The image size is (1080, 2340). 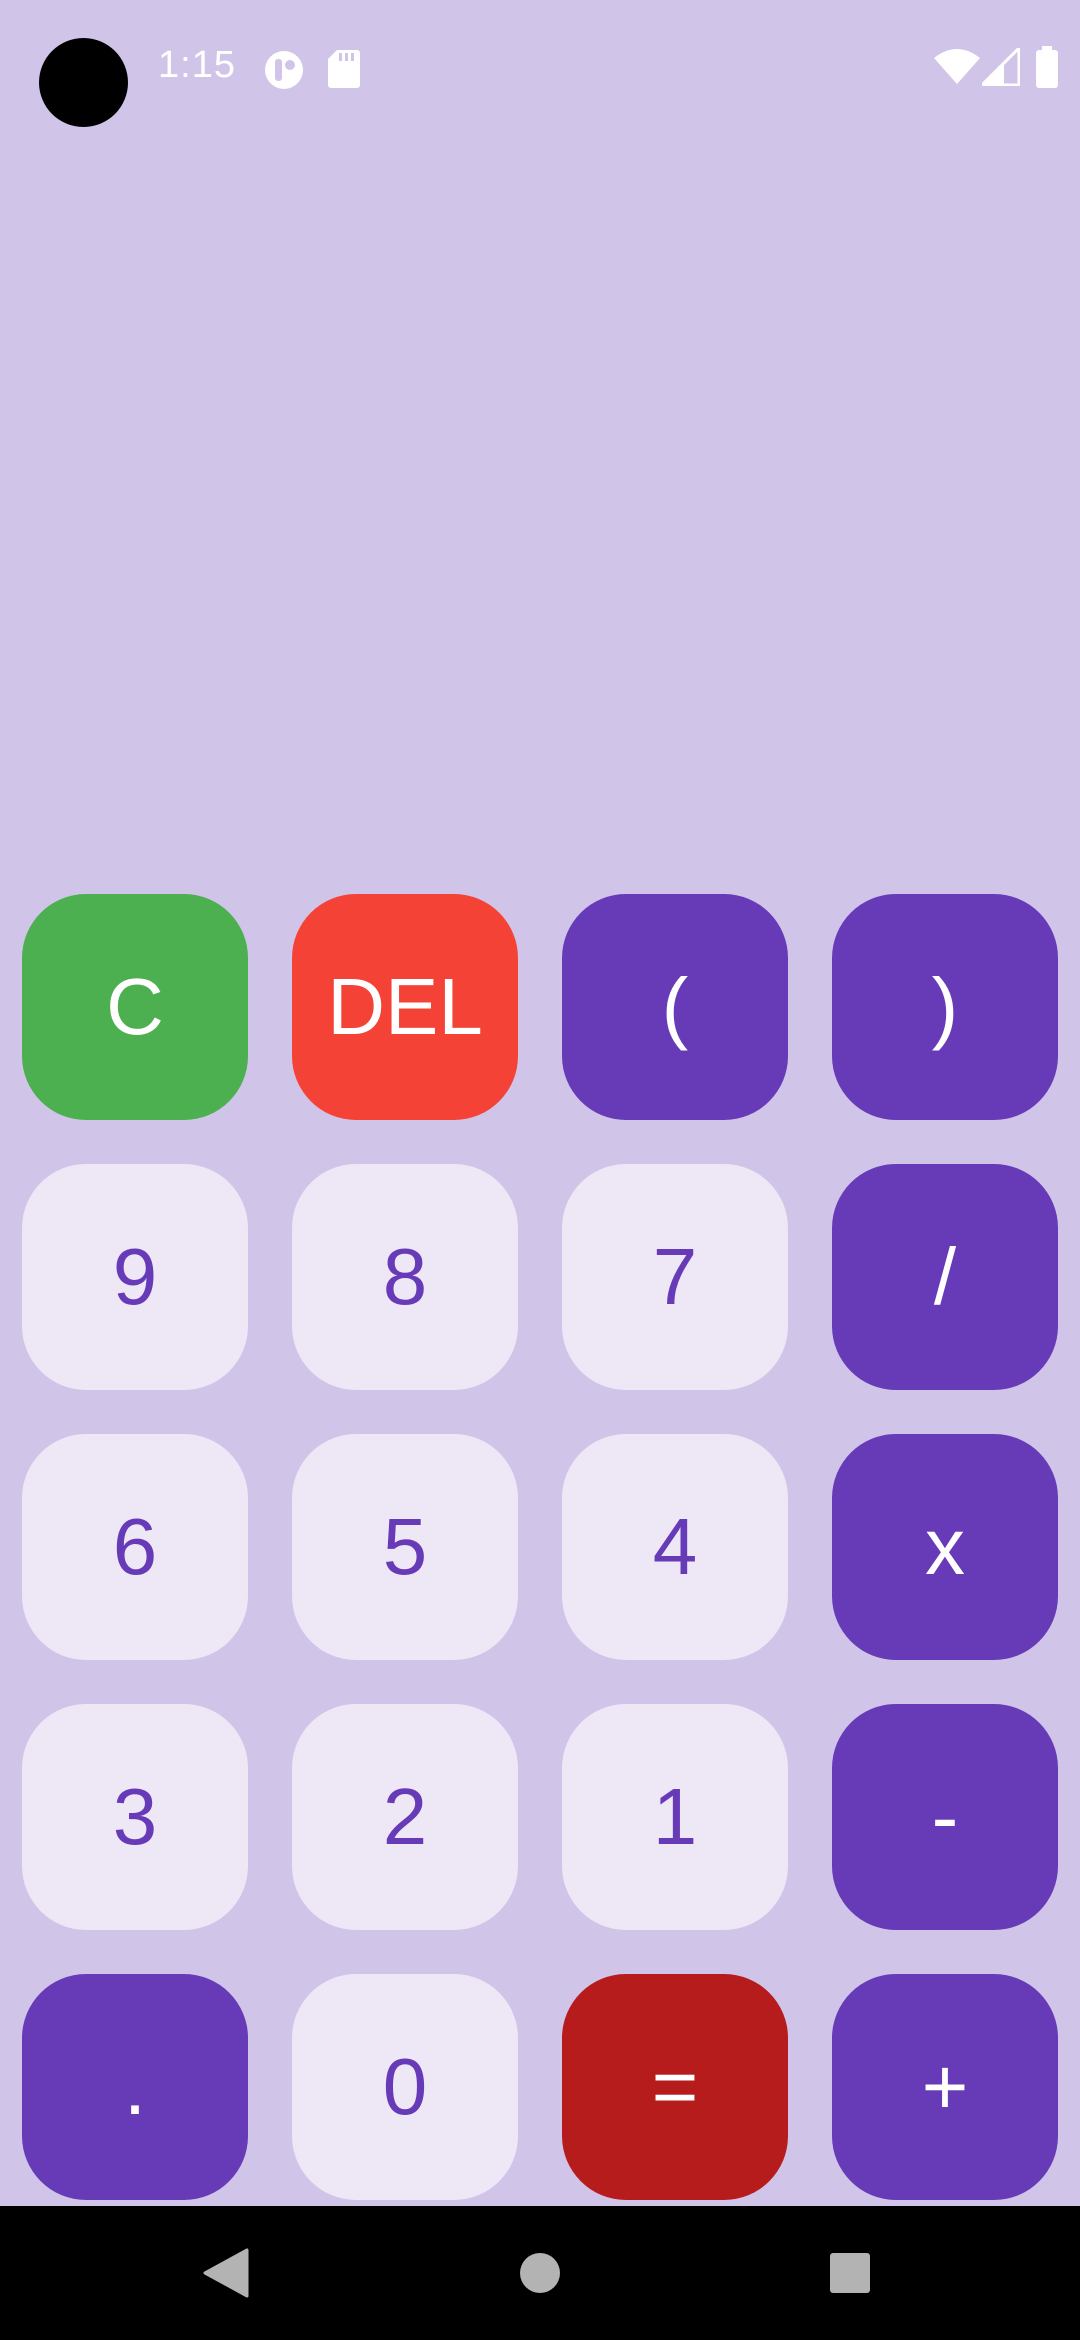 I want to click on digit-5-button: 5, so click(x=405, y=1547).